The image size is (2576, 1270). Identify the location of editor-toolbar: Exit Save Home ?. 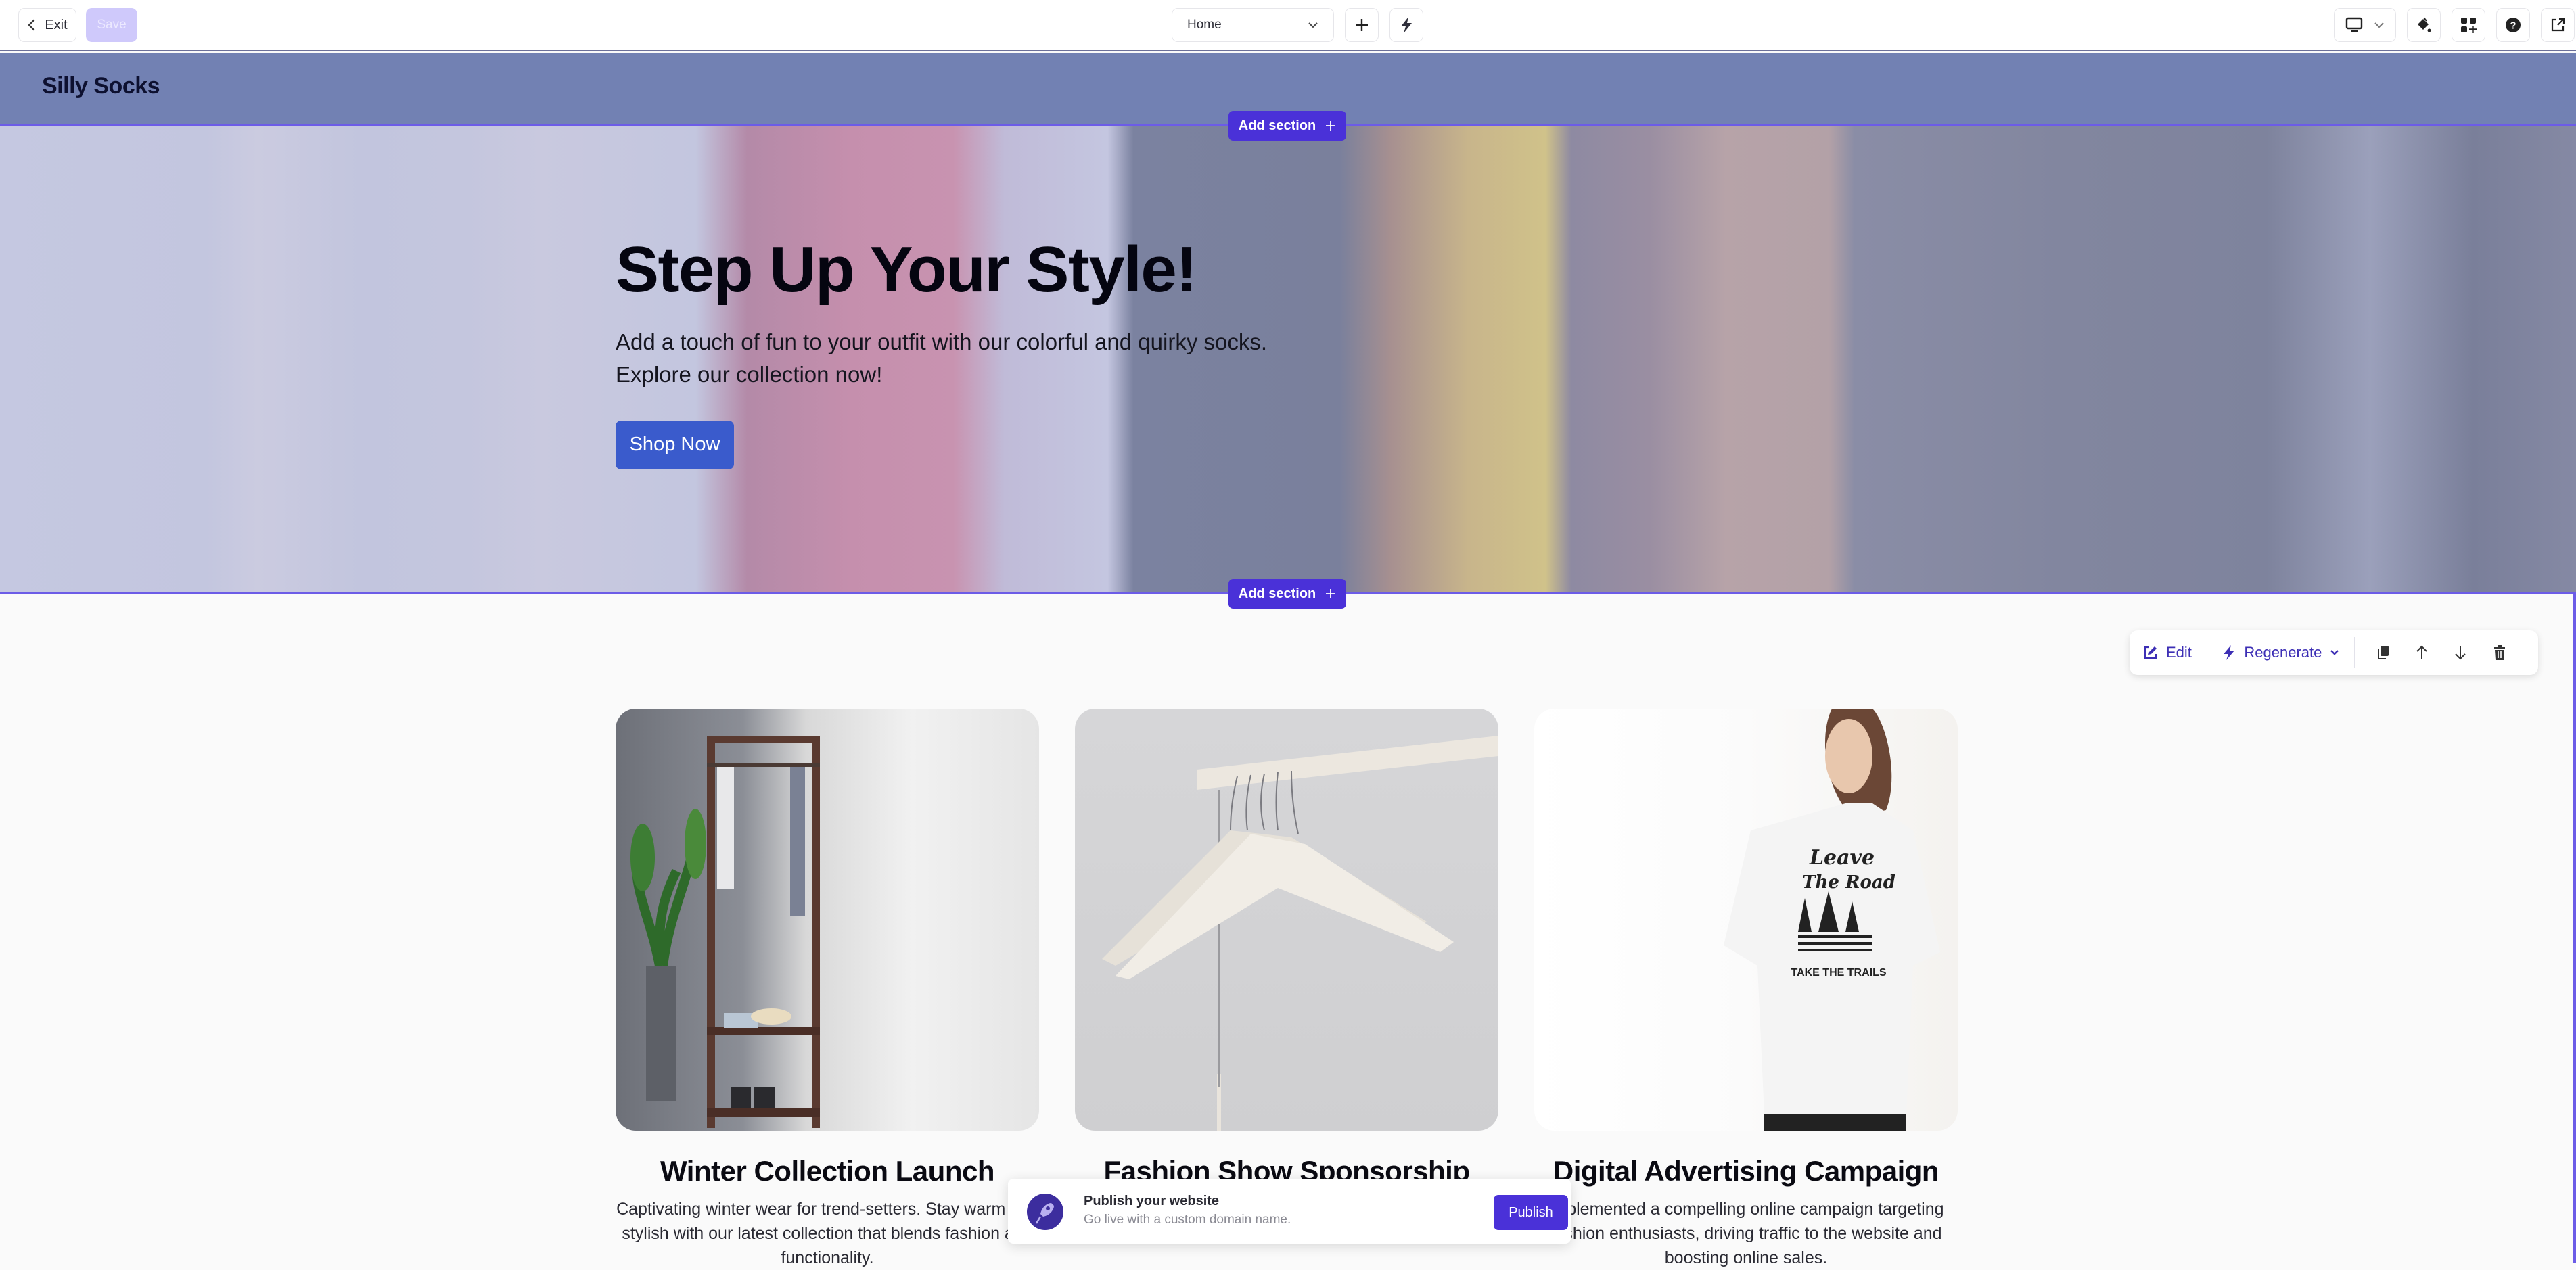
(1288, 25).